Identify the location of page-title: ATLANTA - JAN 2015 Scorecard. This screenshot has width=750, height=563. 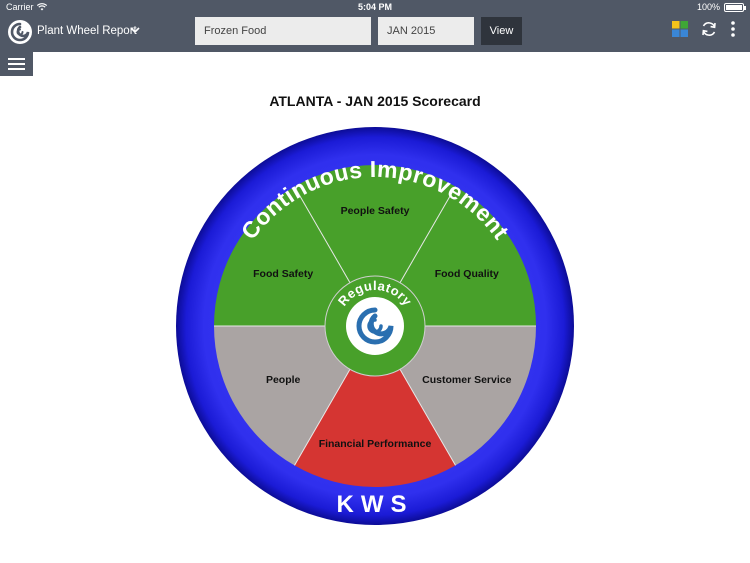
(375, 101).